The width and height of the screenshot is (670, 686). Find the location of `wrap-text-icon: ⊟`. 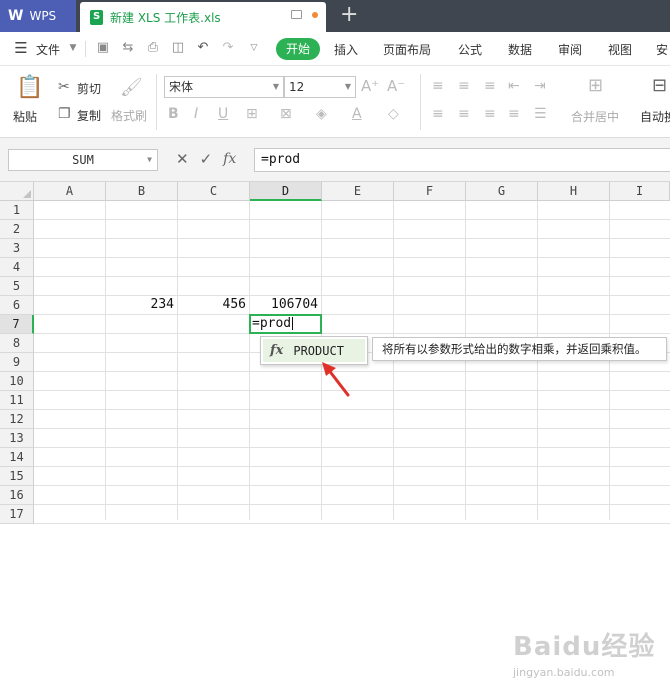

wrap-text-icon: ⊟ is located at coordinates (659, 86).